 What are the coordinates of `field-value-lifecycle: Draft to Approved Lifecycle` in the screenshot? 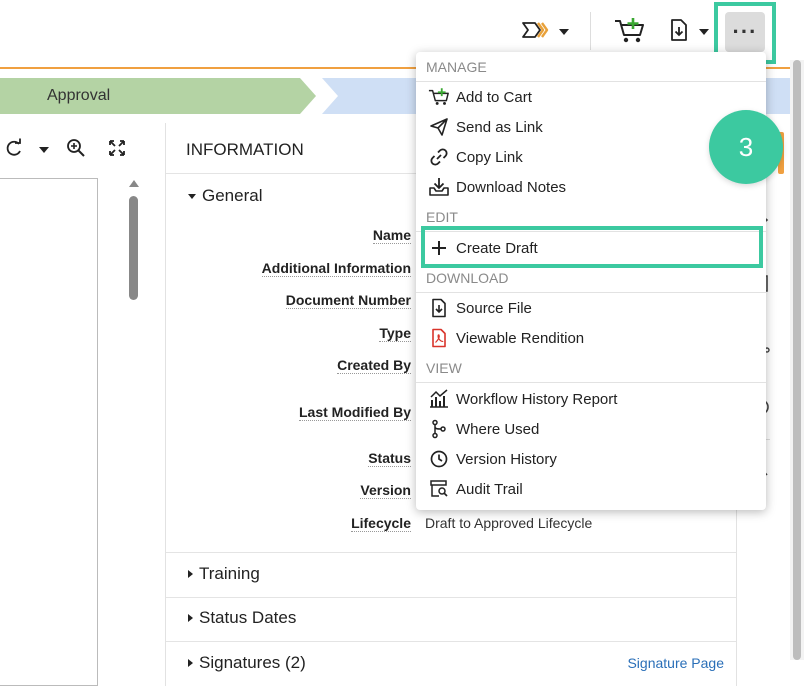 It's located at (509, 523).